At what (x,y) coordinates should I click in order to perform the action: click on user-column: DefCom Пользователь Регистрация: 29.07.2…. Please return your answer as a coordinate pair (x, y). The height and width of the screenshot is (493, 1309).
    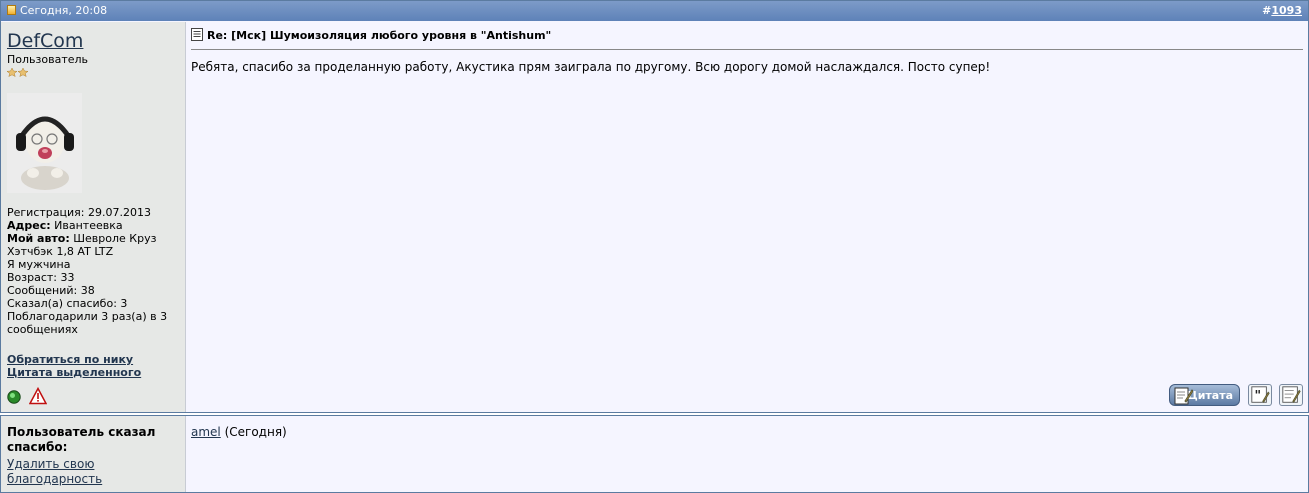
    Looking at the image, I should click on (93, 217).